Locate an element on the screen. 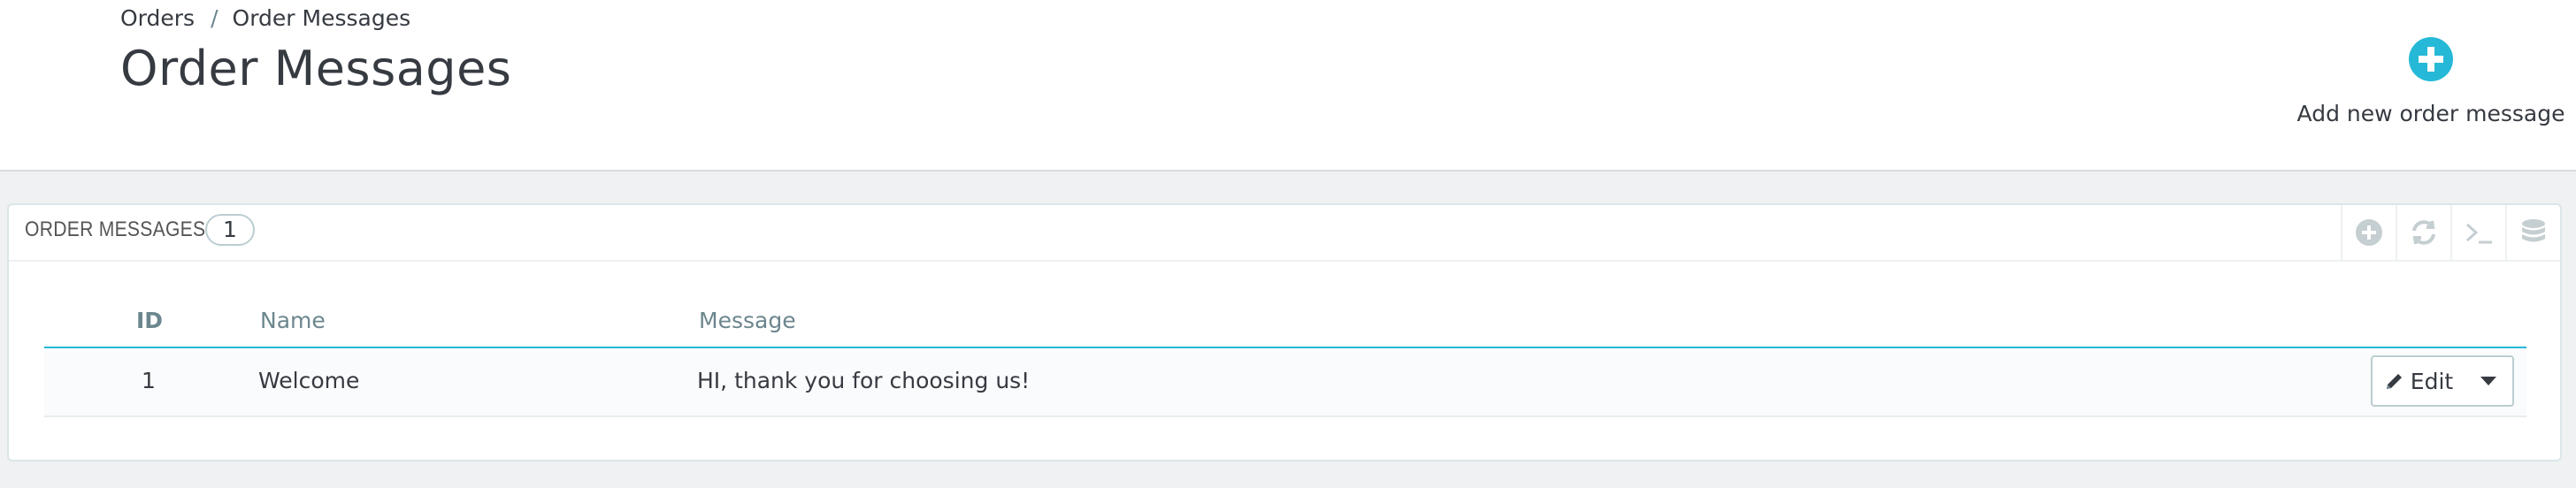 This screenshot has width=2576, height=488. column-header-name: Name is located at coordinates (293, 320).